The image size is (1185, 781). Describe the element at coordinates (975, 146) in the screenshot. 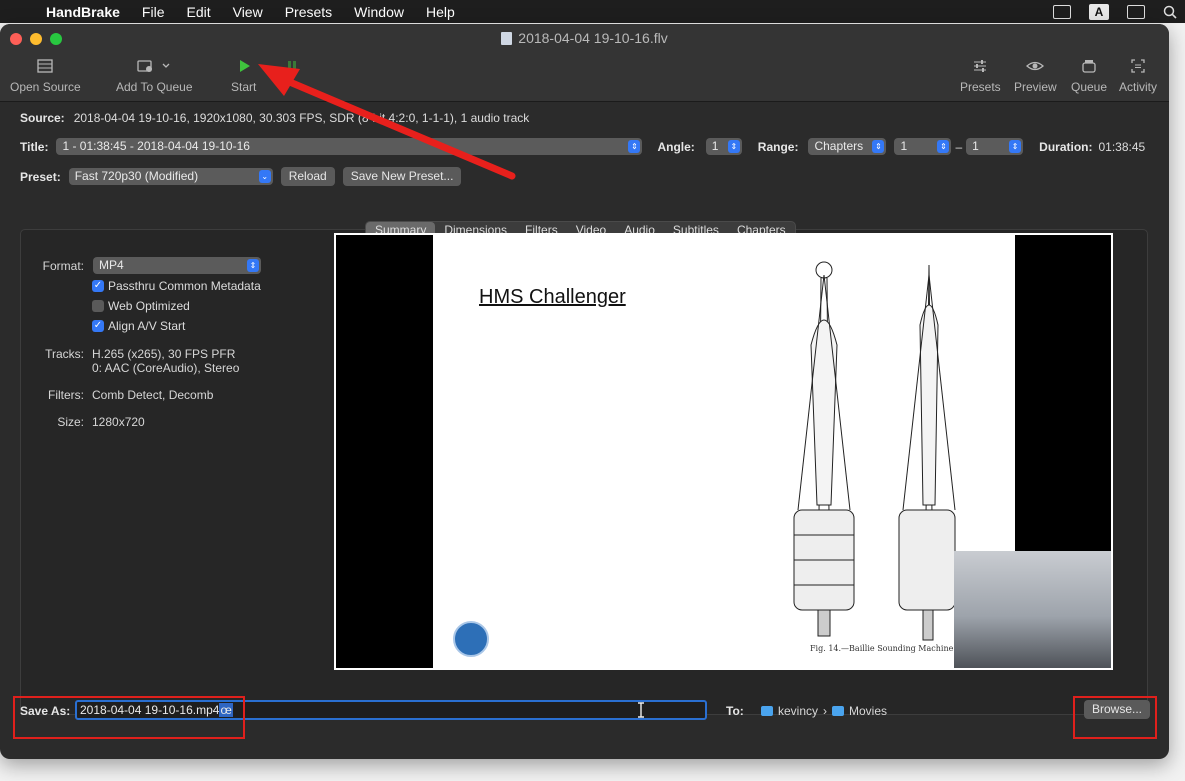

I see `range-to-value: 1` at that location.